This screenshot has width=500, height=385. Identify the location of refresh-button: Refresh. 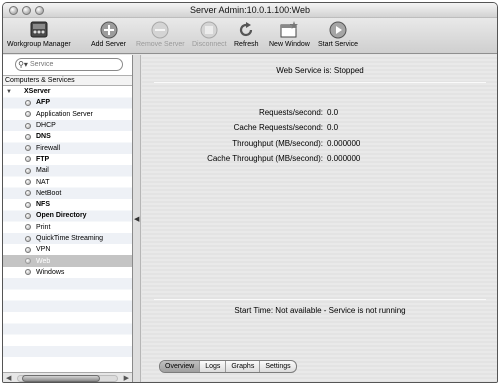
(246, 34).